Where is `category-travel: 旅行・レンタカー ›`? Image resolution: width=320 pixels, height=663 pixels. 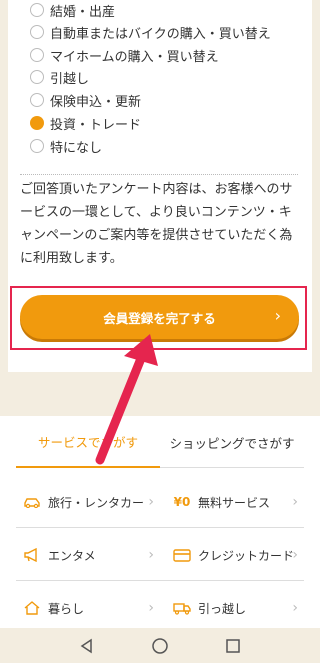
category-travel: 旅行・レンタカー › is located at coordinates (88, 502).